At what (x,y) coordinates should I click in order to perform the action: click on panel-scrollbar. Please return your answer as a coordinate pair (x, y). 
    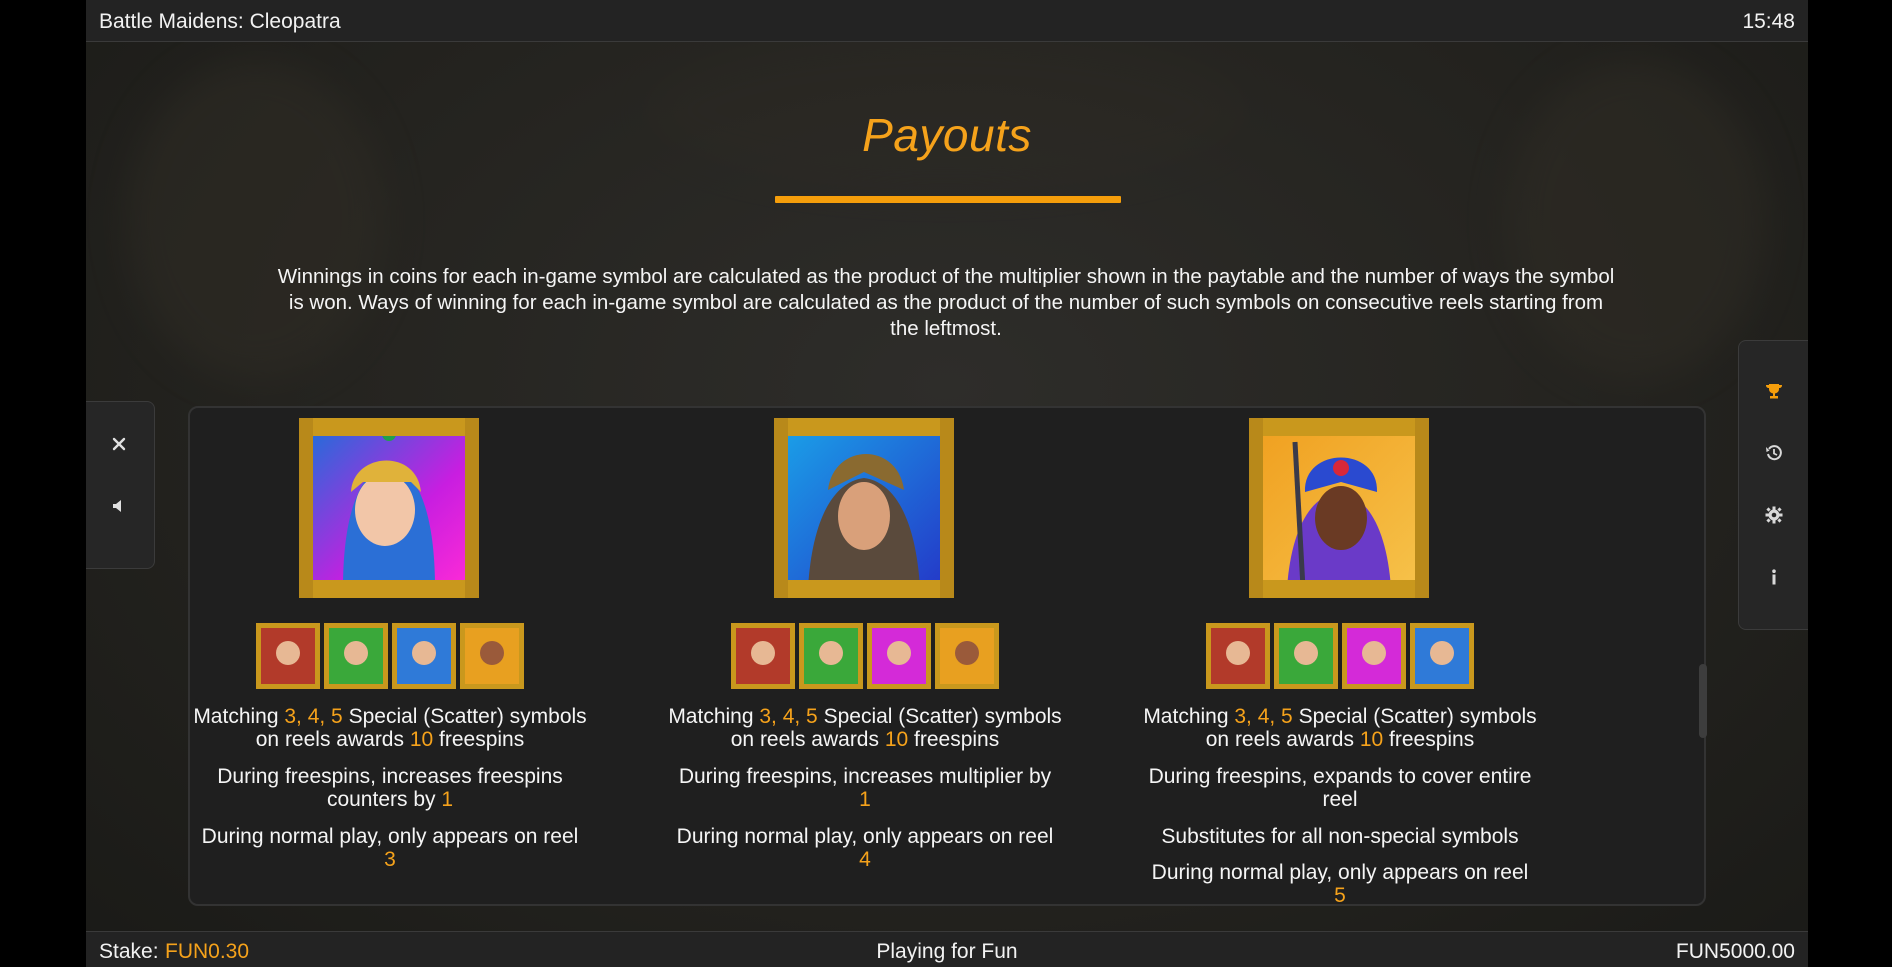
    Looking at the image, I should click on (1703, 701).